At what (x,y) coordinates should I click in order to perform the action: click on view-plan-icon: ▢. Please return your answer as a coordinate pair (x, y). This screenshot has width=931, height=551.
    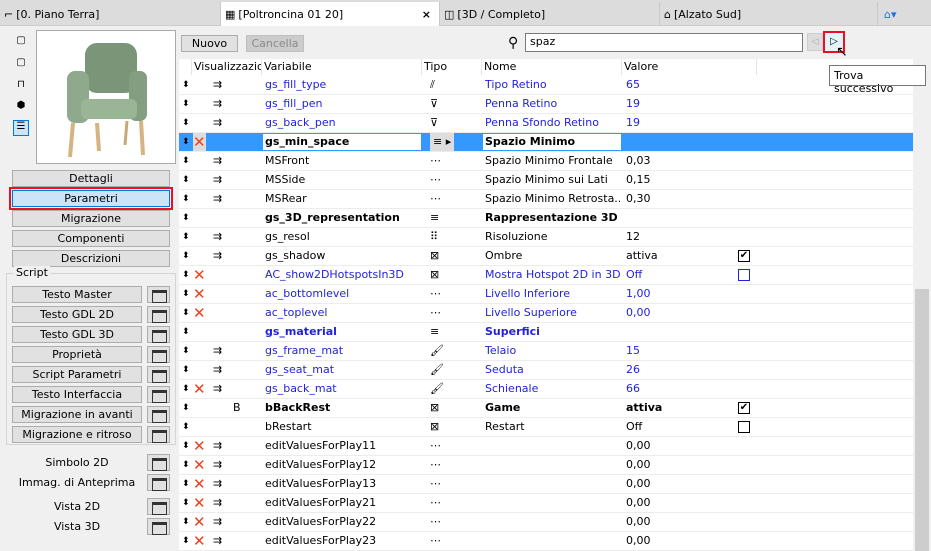
    Looking at the image, I should click on (21, 63).